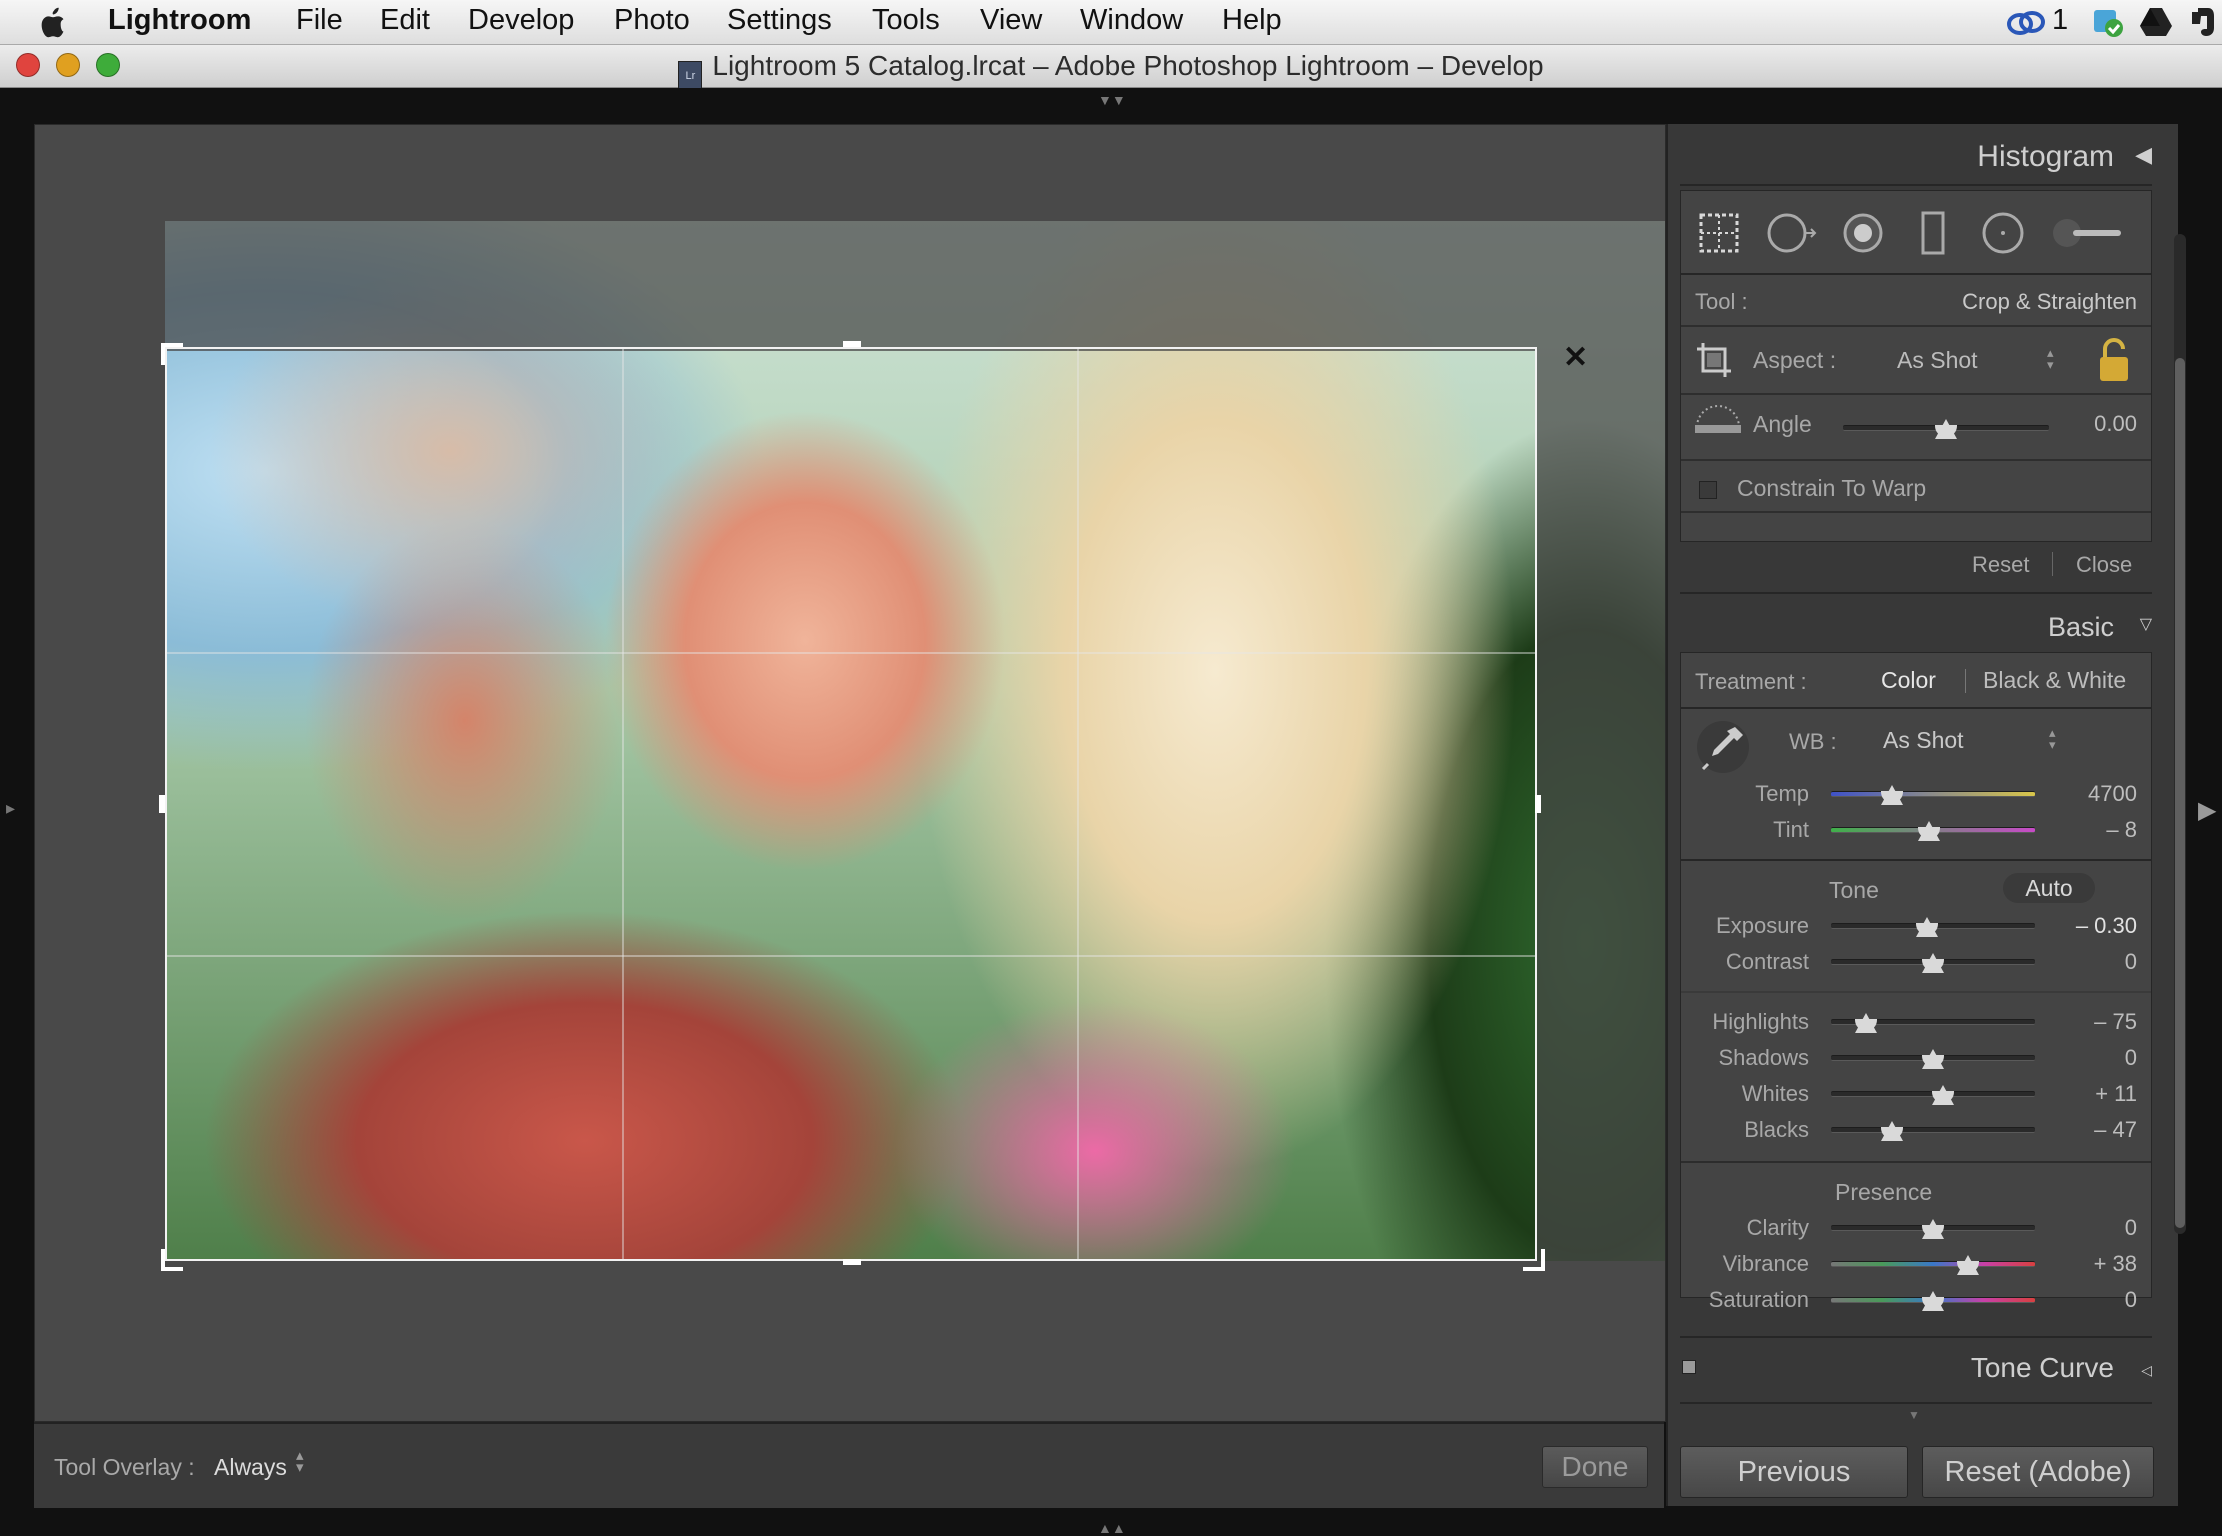  What do you see at coordinates (162, 804) in the screenshot?
I see `crop-handle-left` at bounding box center [162, 804].